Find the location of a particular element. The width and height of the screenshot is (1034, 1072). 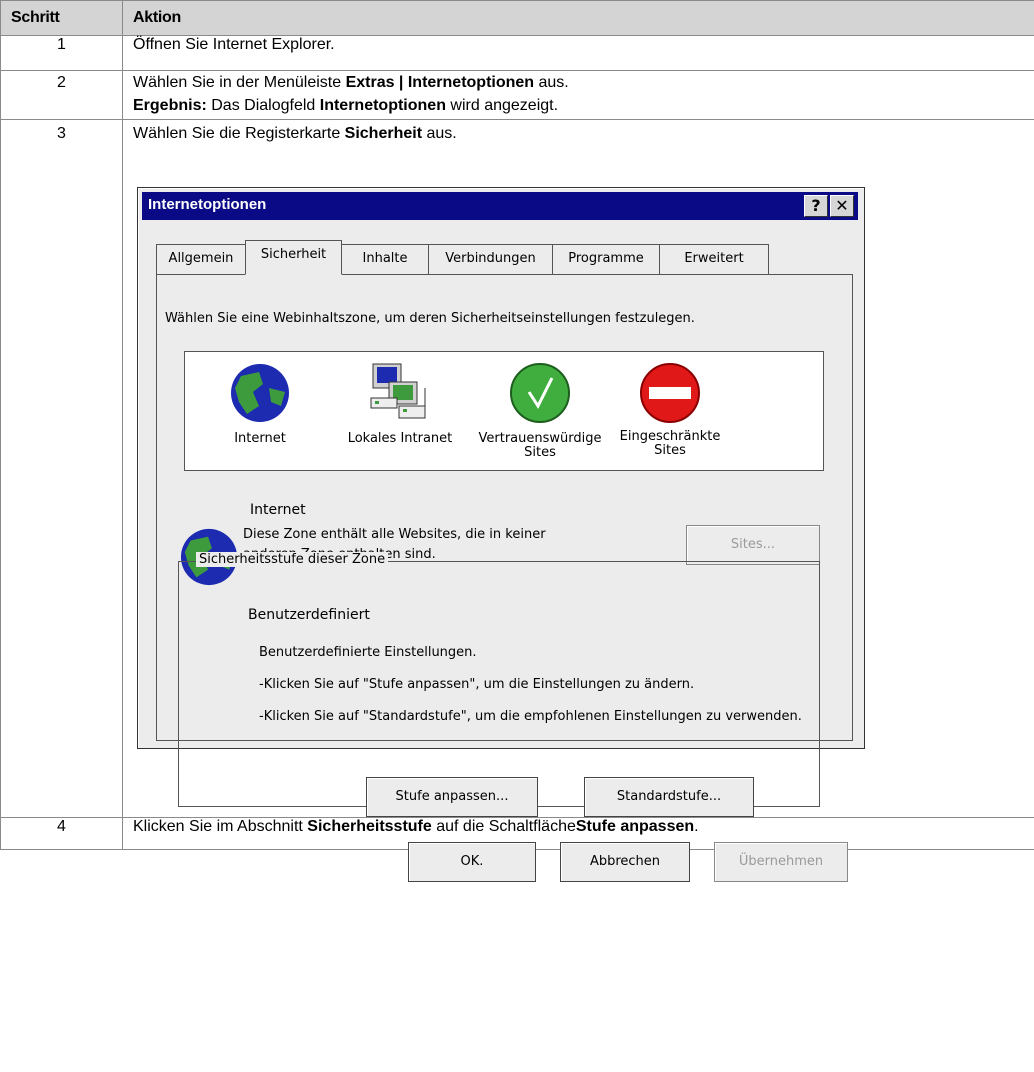

close-icon: ✕ is located at coordinates (842, 205).